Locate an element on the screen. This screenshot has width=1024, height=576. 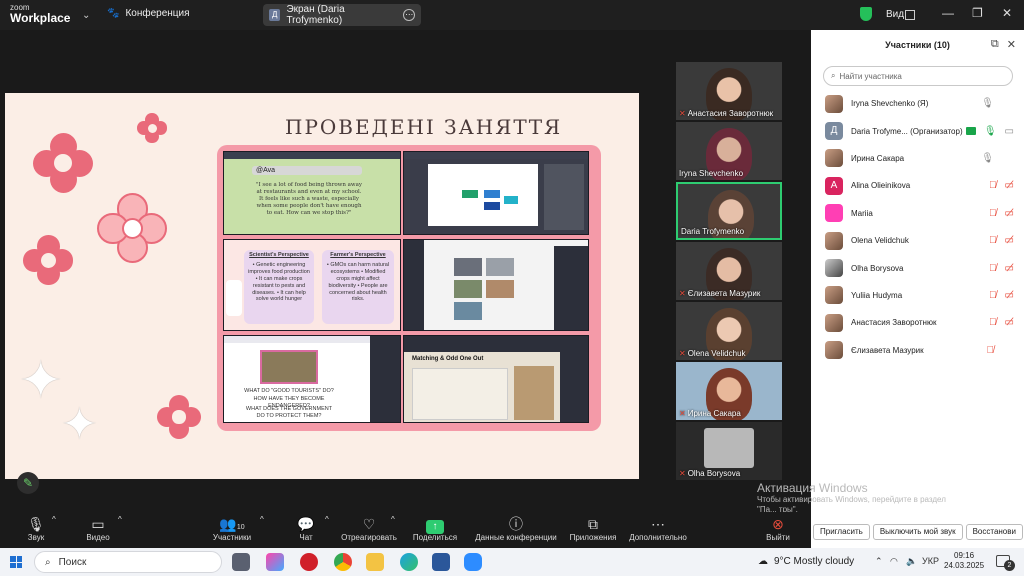
participants-button: 👥10 Участники is located at coordinates (232, 528).